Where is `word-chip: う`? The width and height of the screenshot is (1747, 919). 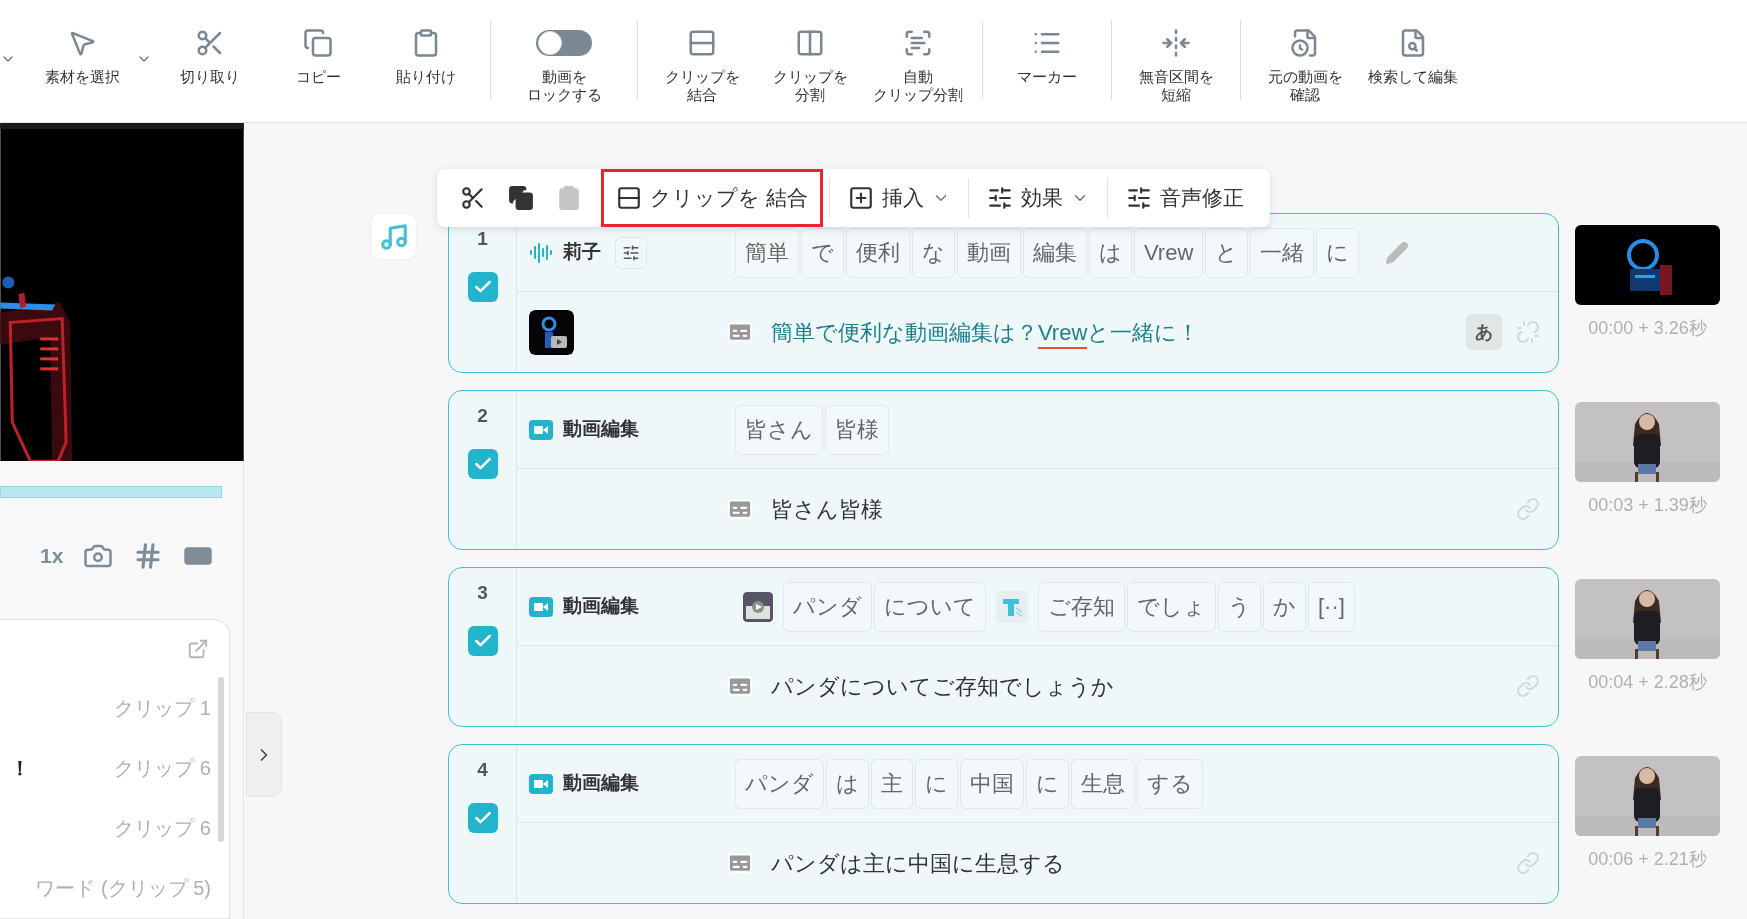
word-chip: う is located at coordinates (1239, 606).